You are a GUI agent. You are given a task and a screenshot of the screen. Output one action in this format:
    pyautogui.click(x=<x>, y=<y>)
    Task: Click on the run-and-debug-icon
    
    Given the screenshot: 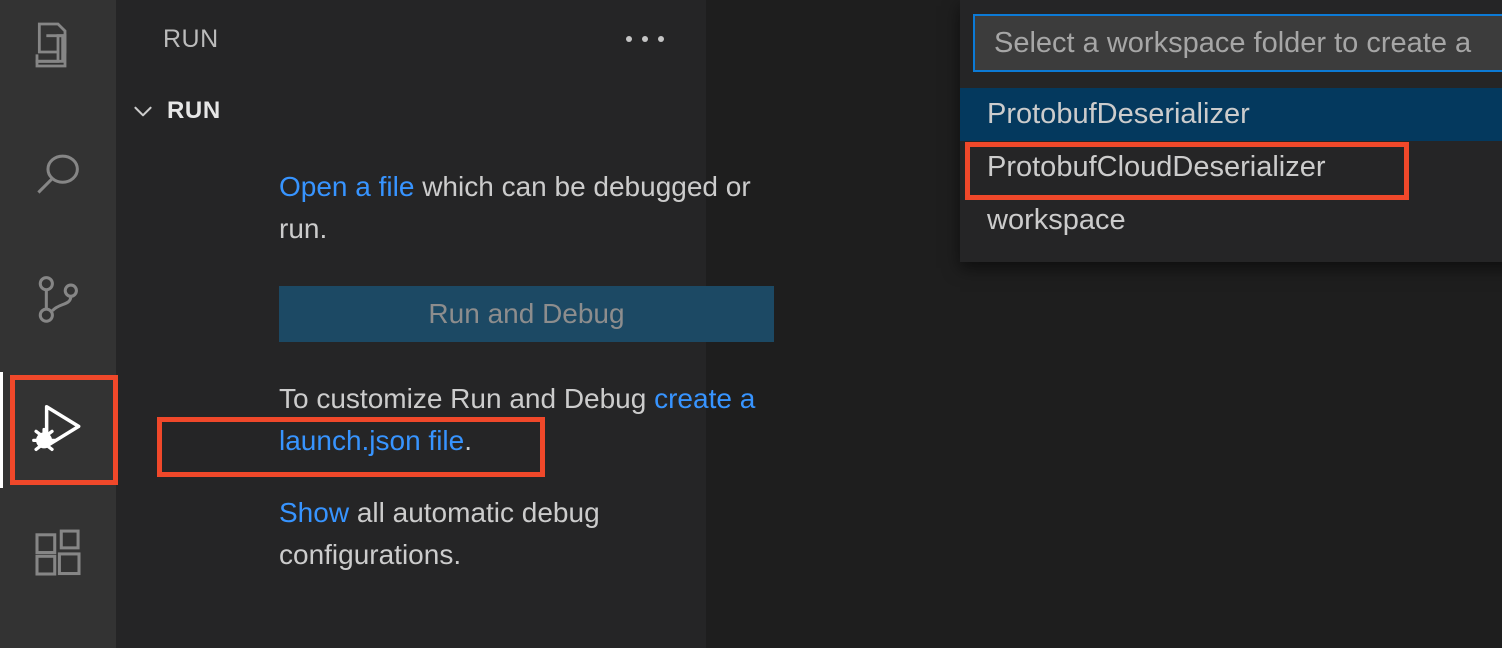 What is the action you would take?
    pyautogui.click(x=58, y=429)
    